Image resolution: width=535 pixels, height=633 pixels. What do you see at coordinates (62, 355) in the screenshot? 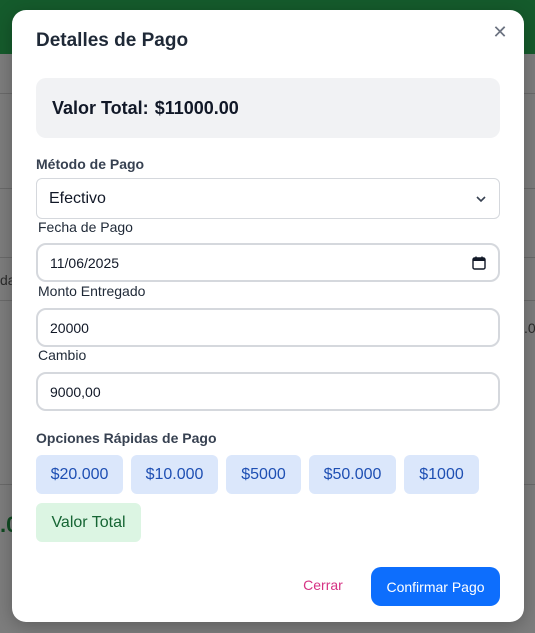
I see `change-label: Cambio` at bounding box center [62, 355].